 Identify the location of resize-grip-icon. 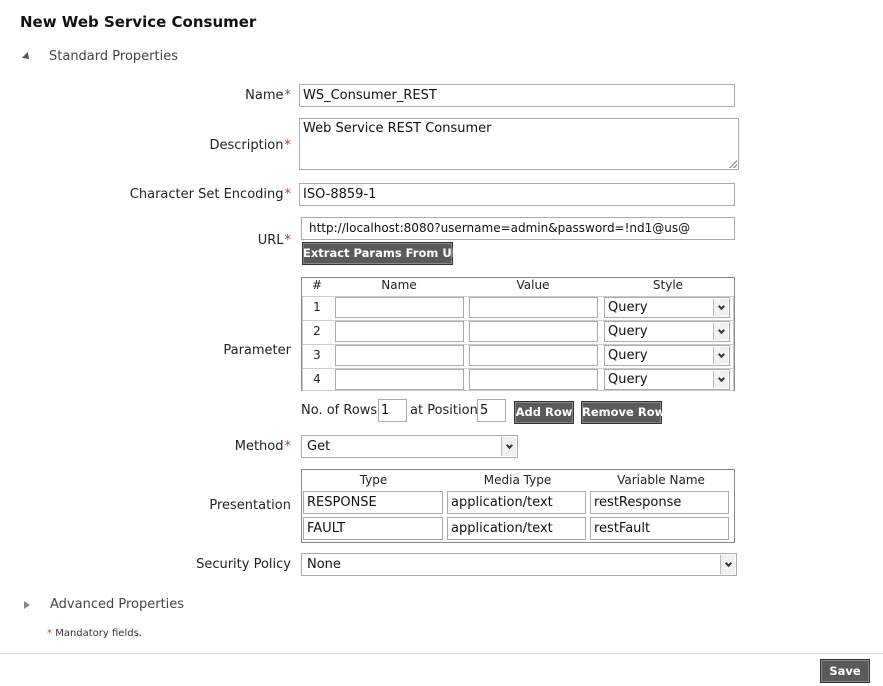
(733, 164).